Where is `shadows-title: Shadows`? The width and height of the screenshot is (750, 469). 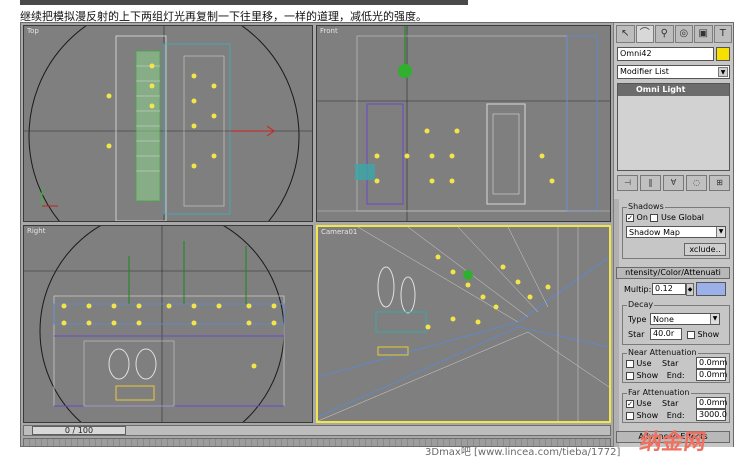
shadows-title: Shadows is located at coordinates (646, 206).